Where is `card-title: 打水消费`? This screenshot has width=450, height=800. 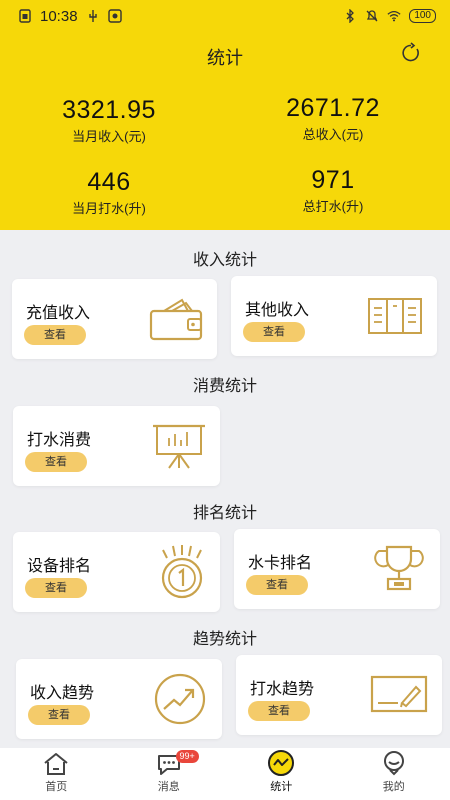
card-title: 打水消费 is located at coordinates (59, 440).